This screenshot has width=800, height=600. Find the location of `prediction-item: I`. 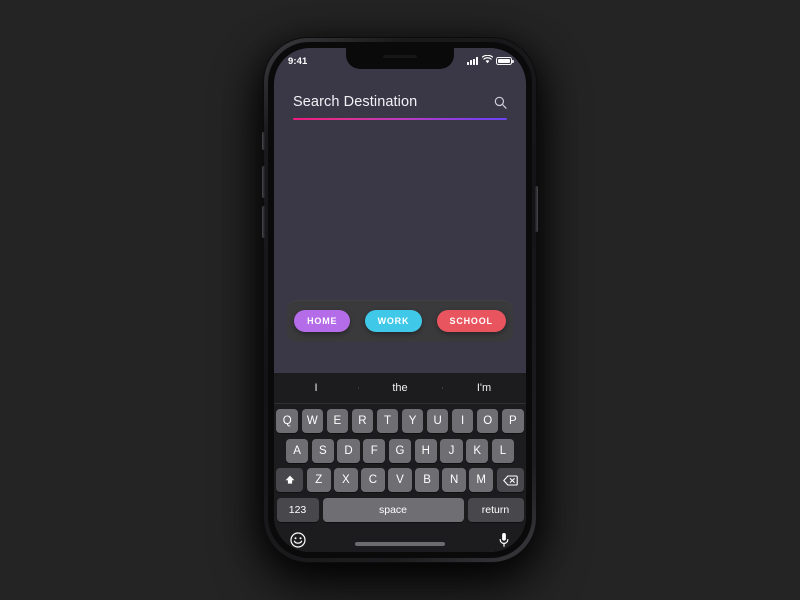

prediction-item: I is located at coordinates (316, 388).